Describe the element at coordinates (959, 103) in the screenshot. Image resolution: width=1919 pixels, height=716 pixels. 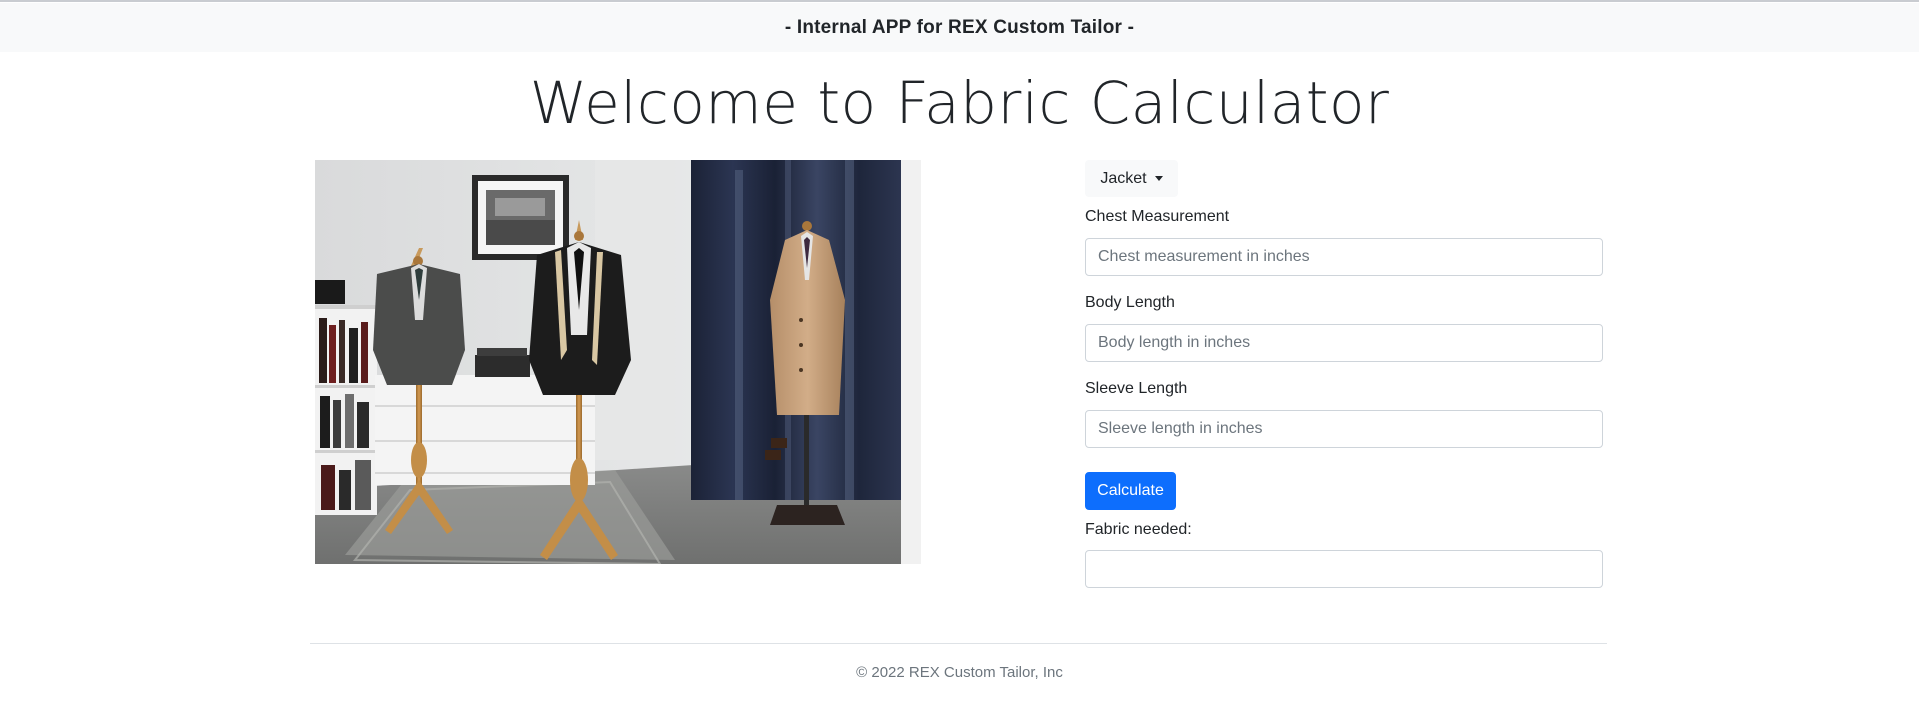
I see `page-title: Welcome to Fabric Calculator` at that location.